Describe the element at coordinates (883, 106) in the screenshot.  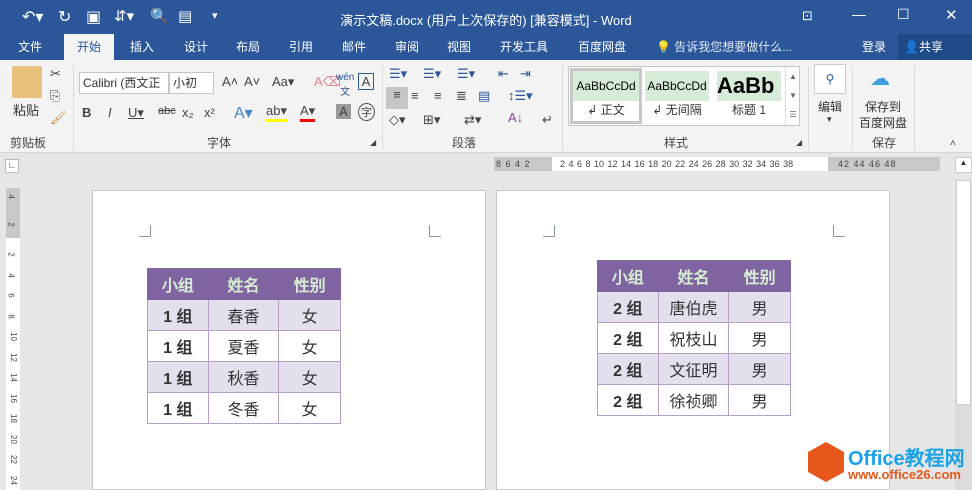
I see `save-to-baidu-line1: 保存到` at that location.